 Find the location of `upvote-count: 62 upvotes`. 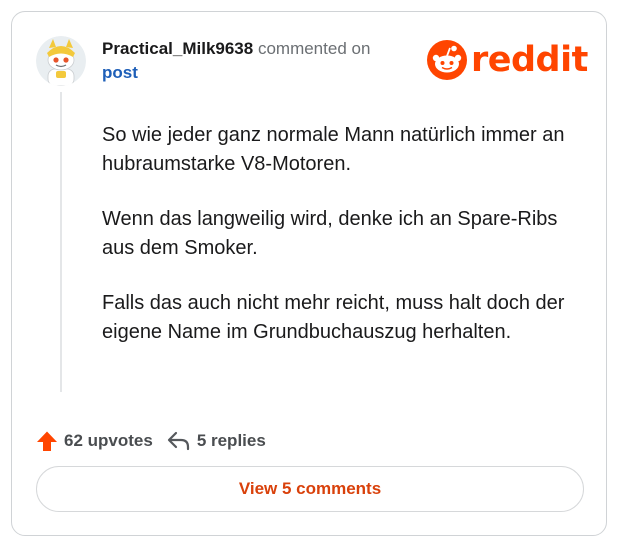

upvote-count: 62 upvotes is located at coordinates (108, 440).